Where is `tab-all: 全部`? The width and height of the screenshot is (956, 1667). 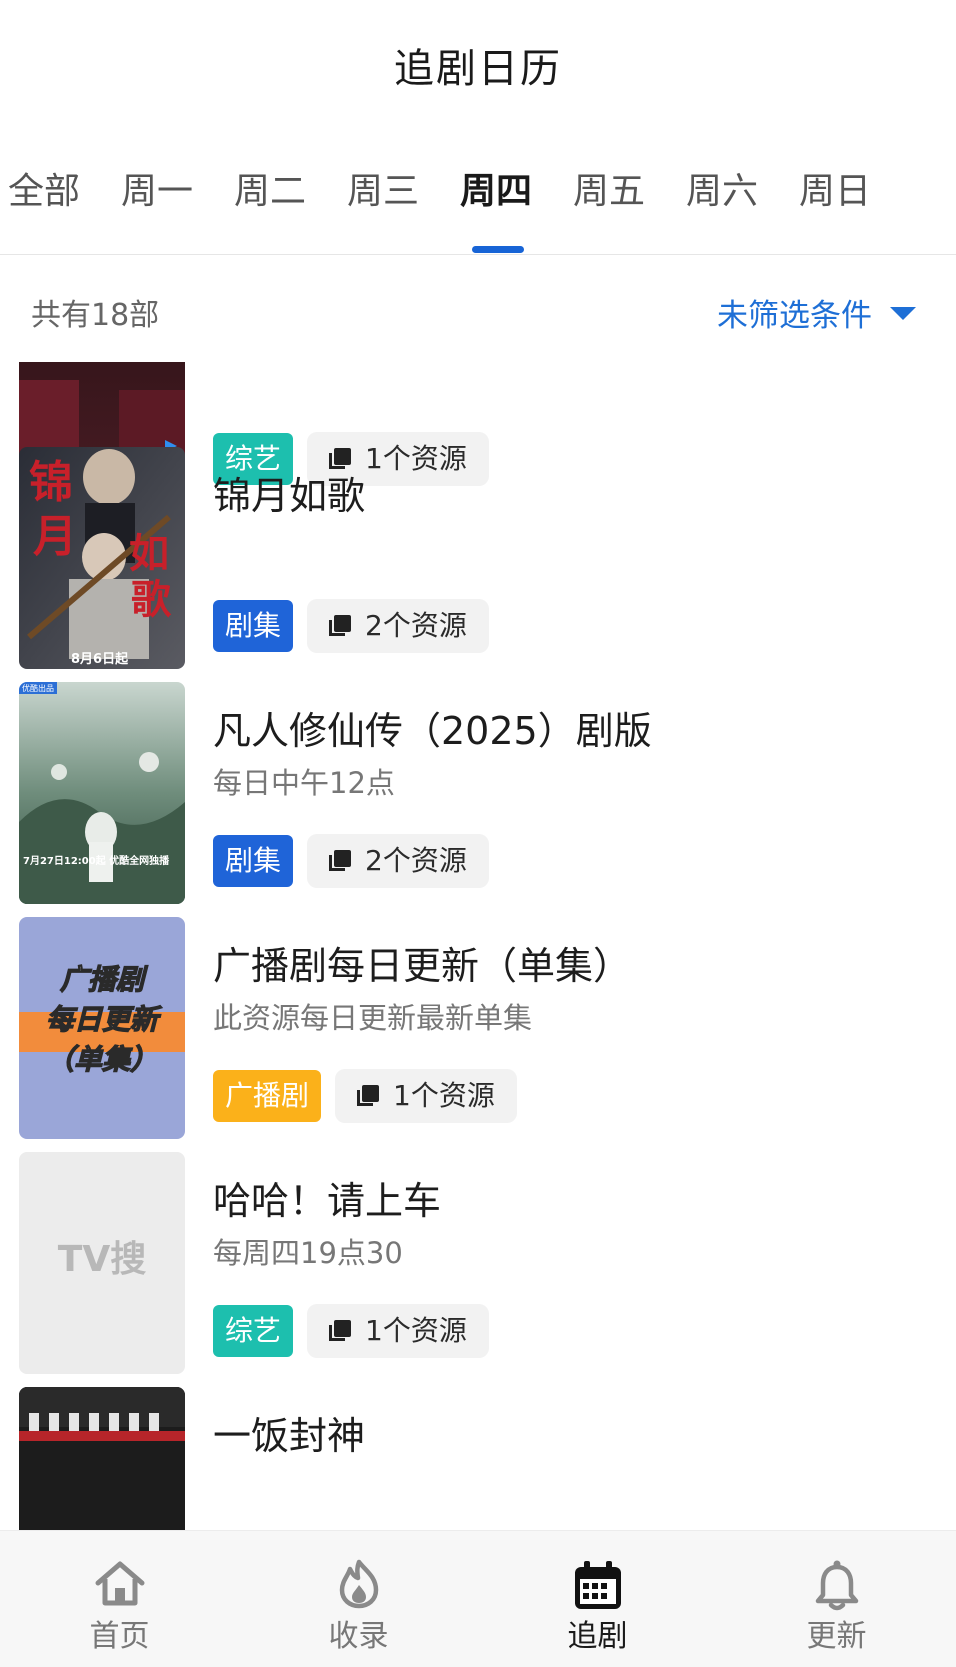 tab-all: 全部 is located at coordinates (44, 188).